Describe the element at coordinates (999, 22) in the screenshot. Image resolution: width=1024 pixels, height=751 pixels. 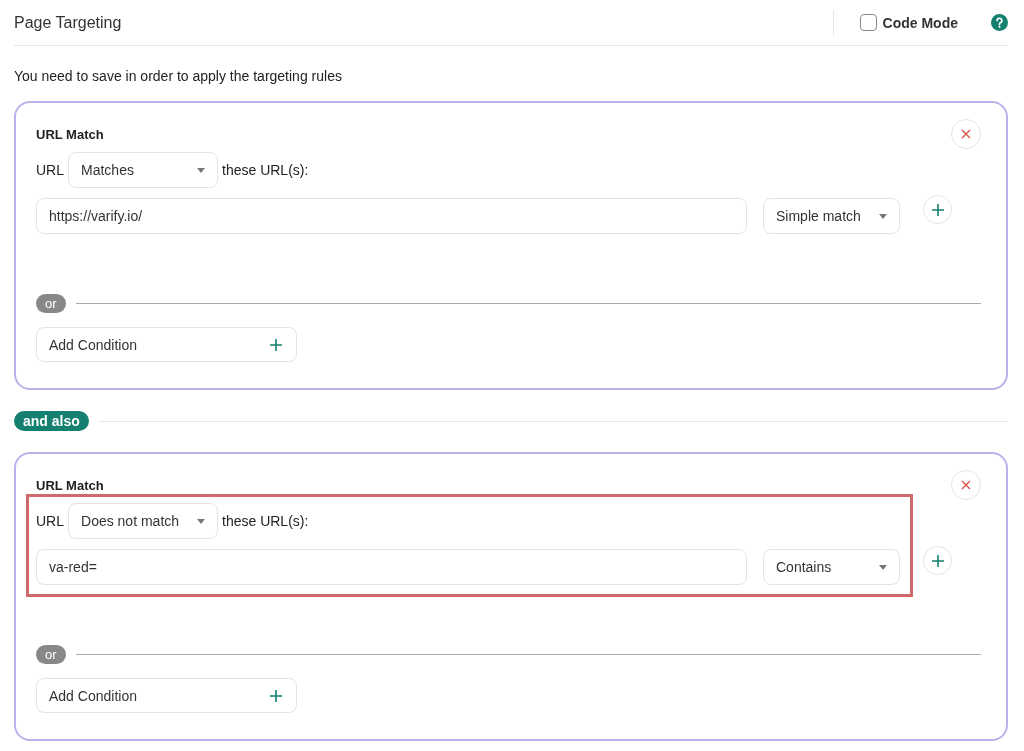
I see `help-icon` at that location.